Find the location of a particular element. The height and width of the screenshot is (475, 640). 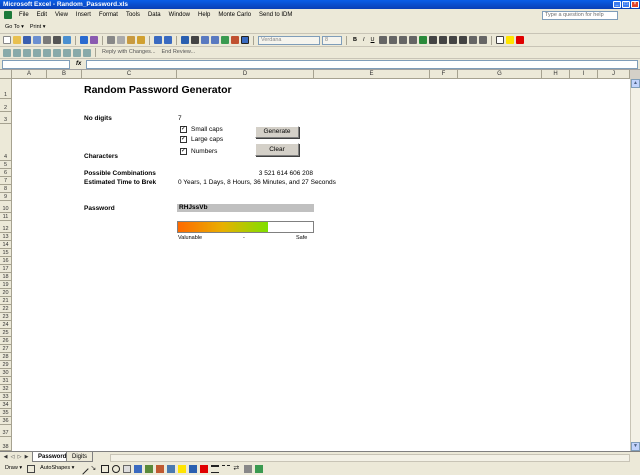

row-header: 6 is located at coordinates (6, 173).